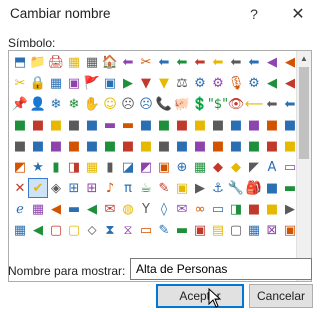  Describe the element at coordinates (92, 83) in the screenshot. I see `symbol-cell: 🚩` at that location.